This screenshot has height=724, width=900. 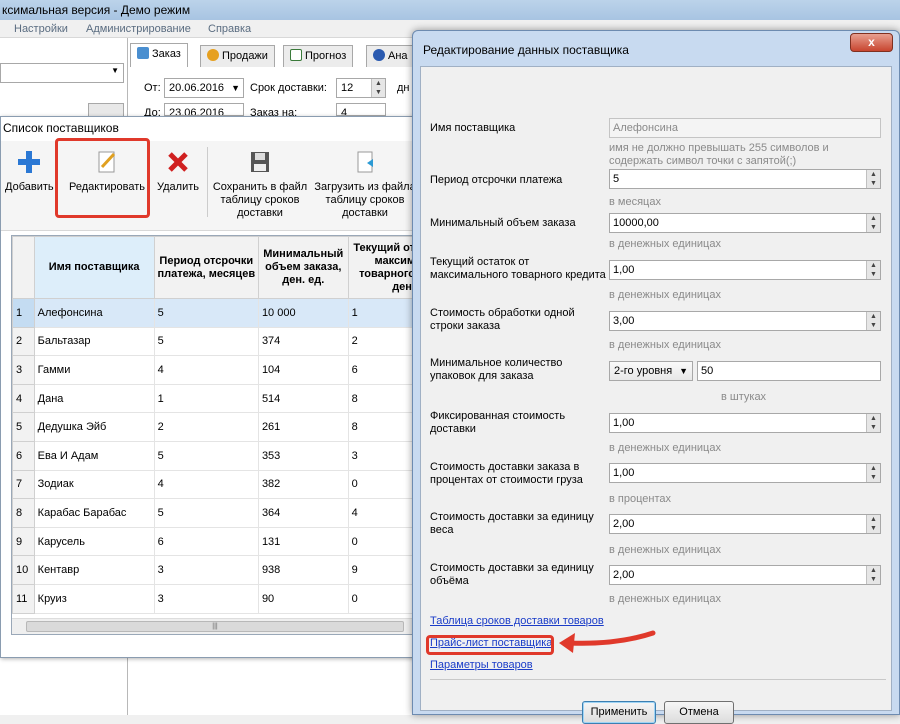 I want to click on delete-button: Удалить, so click(x=178, y=171).